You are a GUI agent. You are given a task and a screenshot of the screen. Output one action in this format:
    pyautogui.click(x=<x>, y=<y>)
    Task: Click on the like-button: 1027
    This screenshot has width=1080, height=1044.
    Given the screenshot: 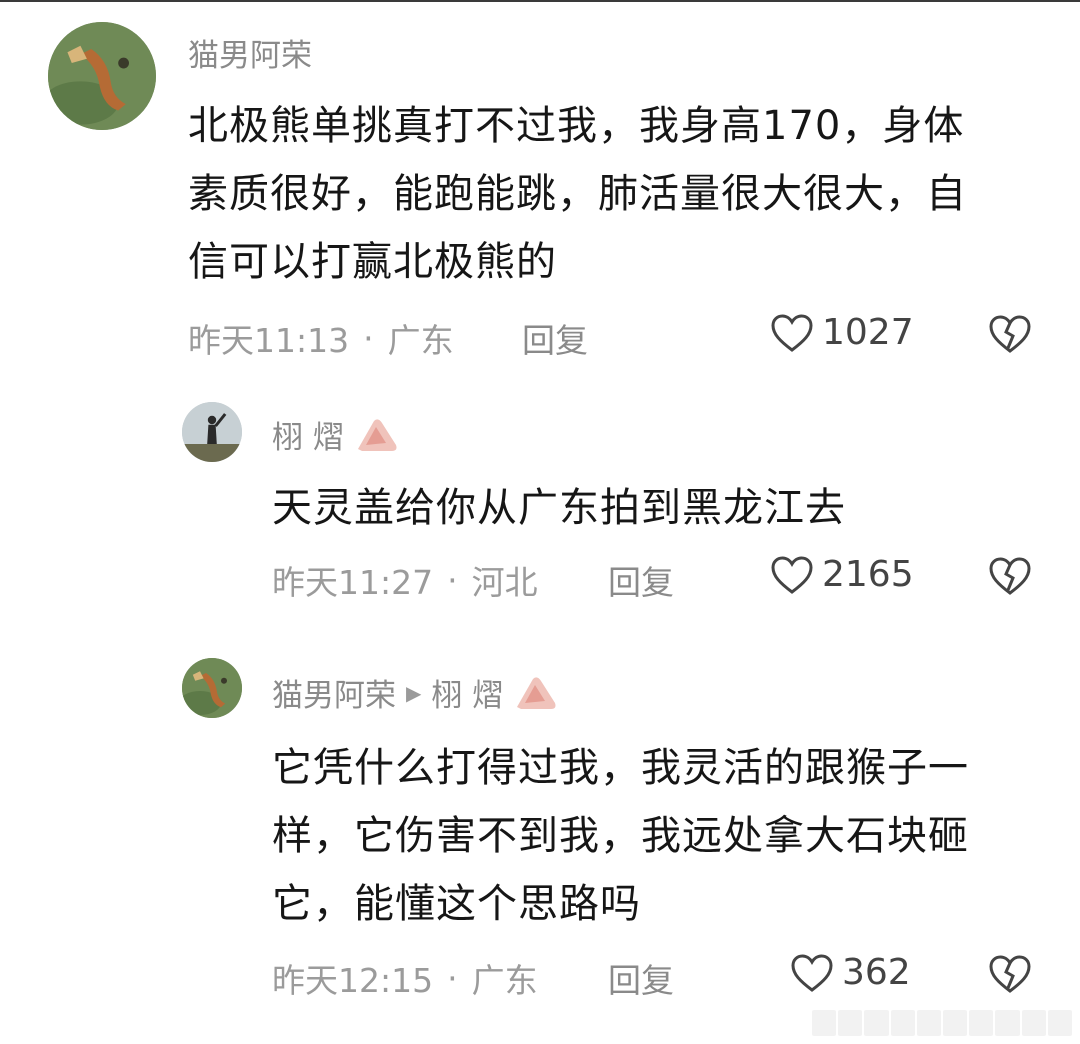 What is the action you would take?
    pyautogui.click(x=842, y=332)
    